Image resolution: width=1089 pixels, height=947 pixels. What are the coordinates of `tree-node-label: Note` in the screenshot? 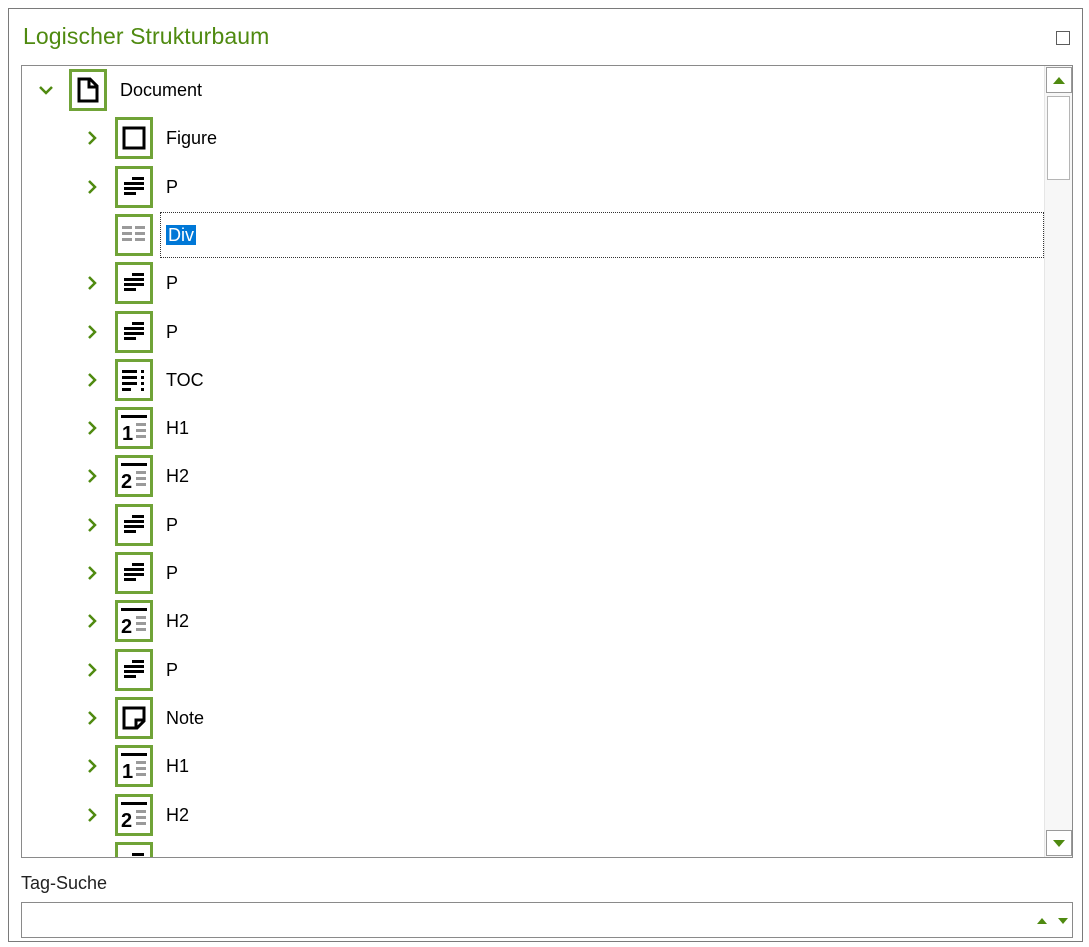 It's located at (185, 718).